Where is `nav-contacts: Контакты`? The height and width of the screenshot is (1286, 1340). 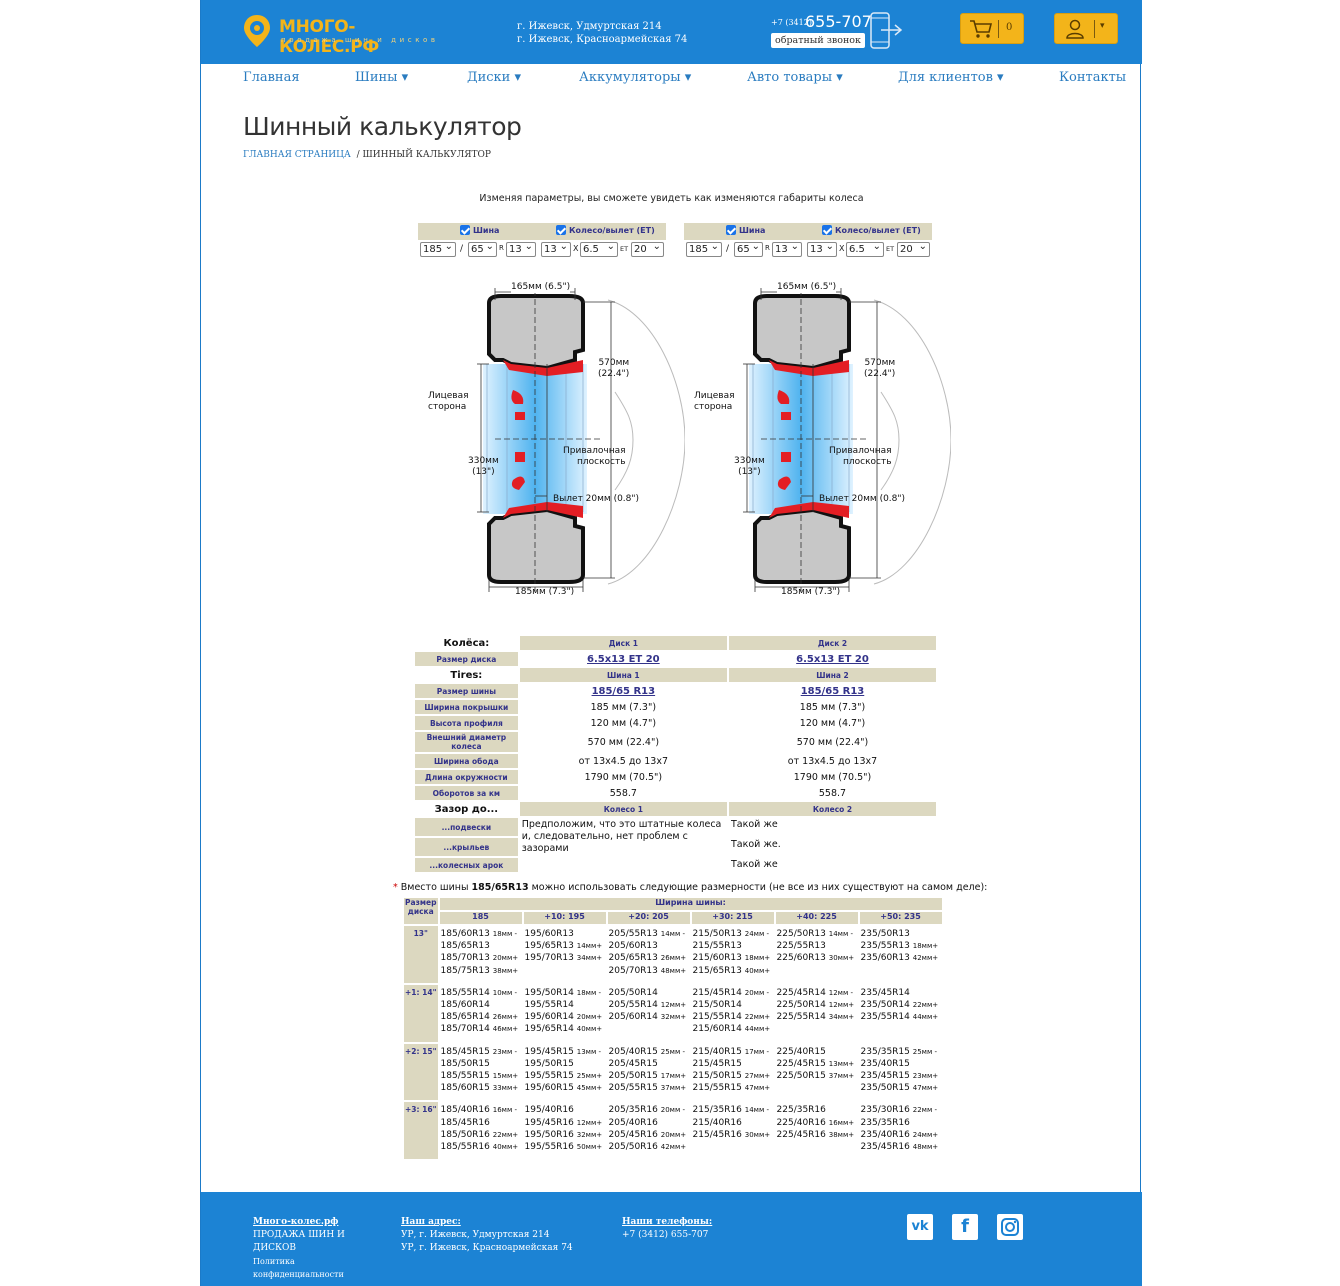 nav-contacts: Контакты is located at coordinates (1092, 77).